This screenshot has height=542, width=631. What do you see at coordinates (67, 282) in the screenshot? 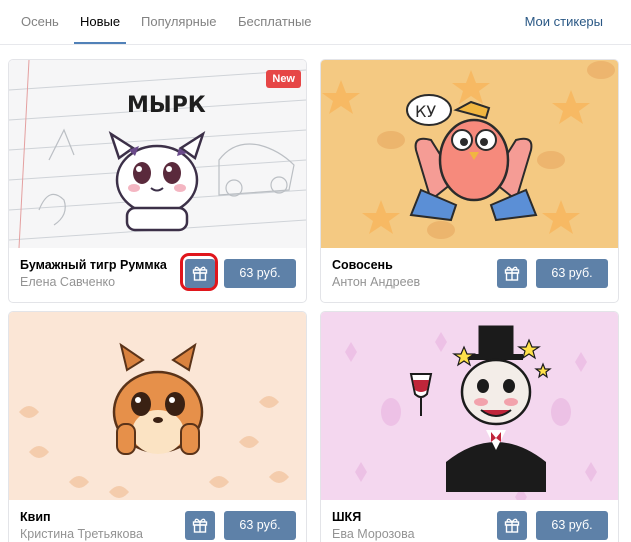
I see `pack-author: Елена Савченко` at bounding box center [67, 282].